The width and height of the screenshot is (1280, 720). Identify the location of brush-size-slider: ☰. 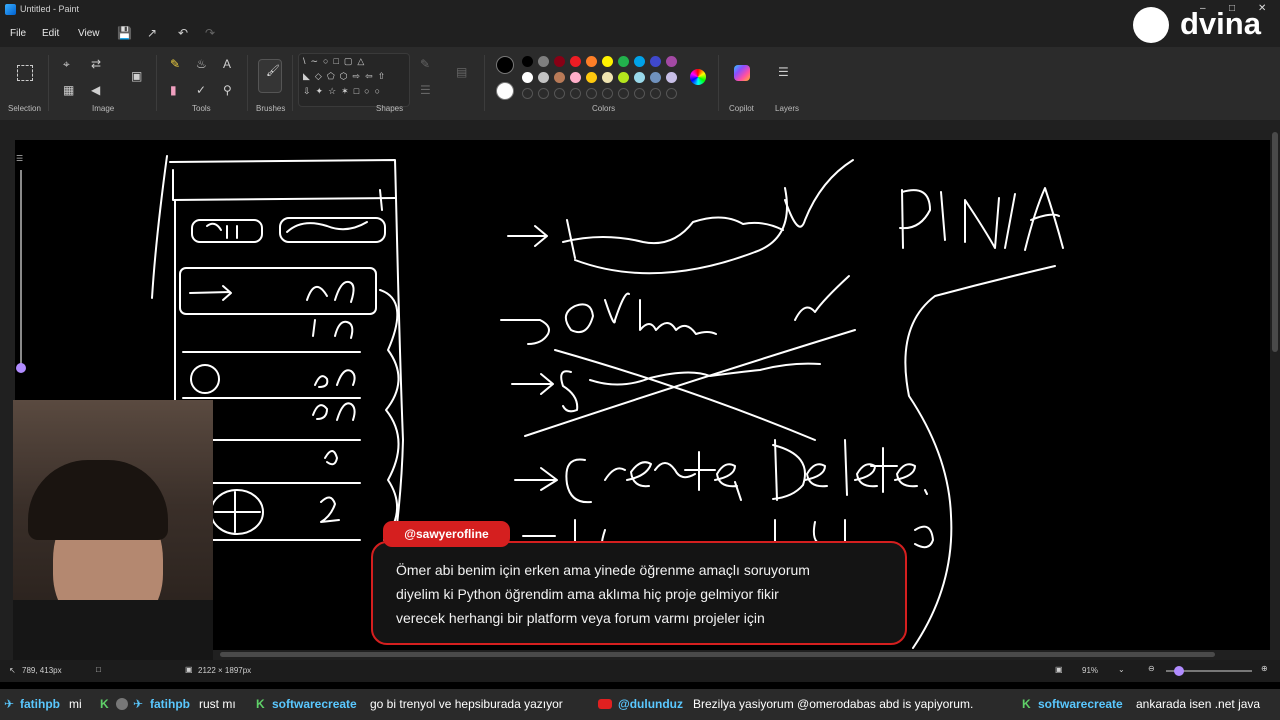
(22, 265).